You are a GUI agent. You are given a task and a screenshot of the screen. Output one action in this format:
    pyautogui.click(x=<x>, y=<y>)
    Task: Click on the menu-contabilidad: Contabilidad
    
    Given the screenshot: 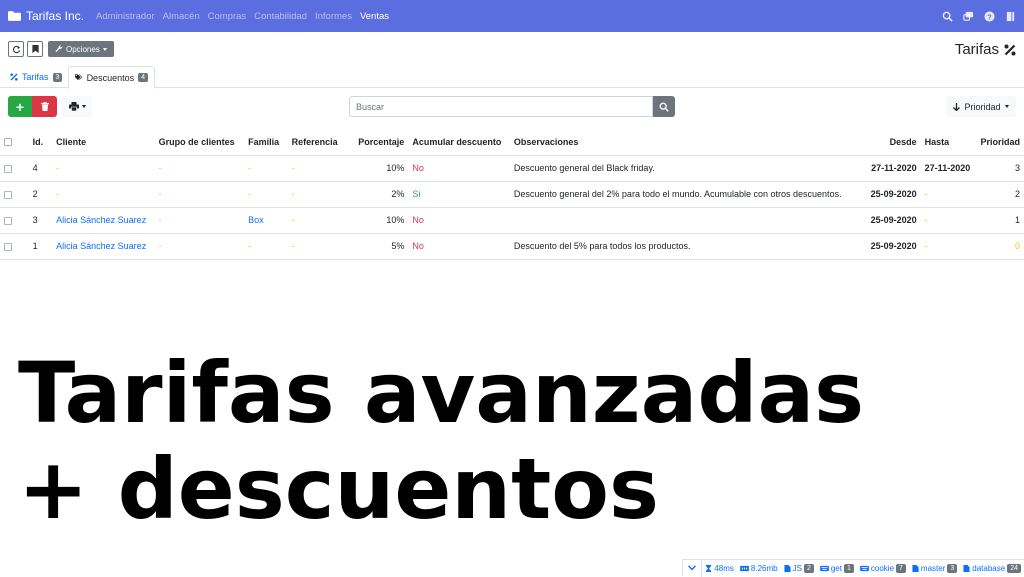 What is the action you would take?
    pyautogui.click(x=280, y=16)
    